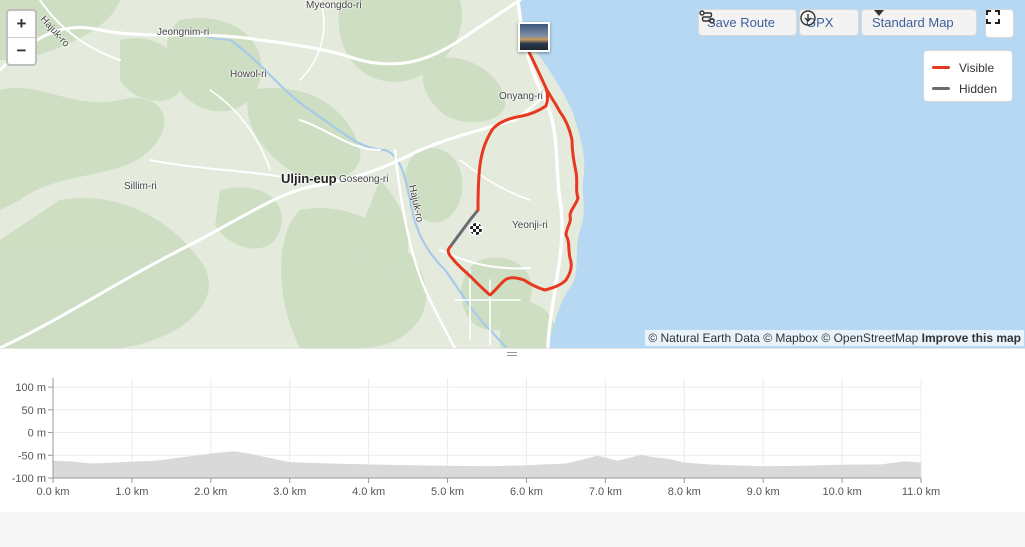 Image resolution: width=1025 pixels, height=547 pixels. What do you see at coordinates (32, 456) in the screenshot?
I see `y-tick-label: -50 m` at bounding box center [32, 456].